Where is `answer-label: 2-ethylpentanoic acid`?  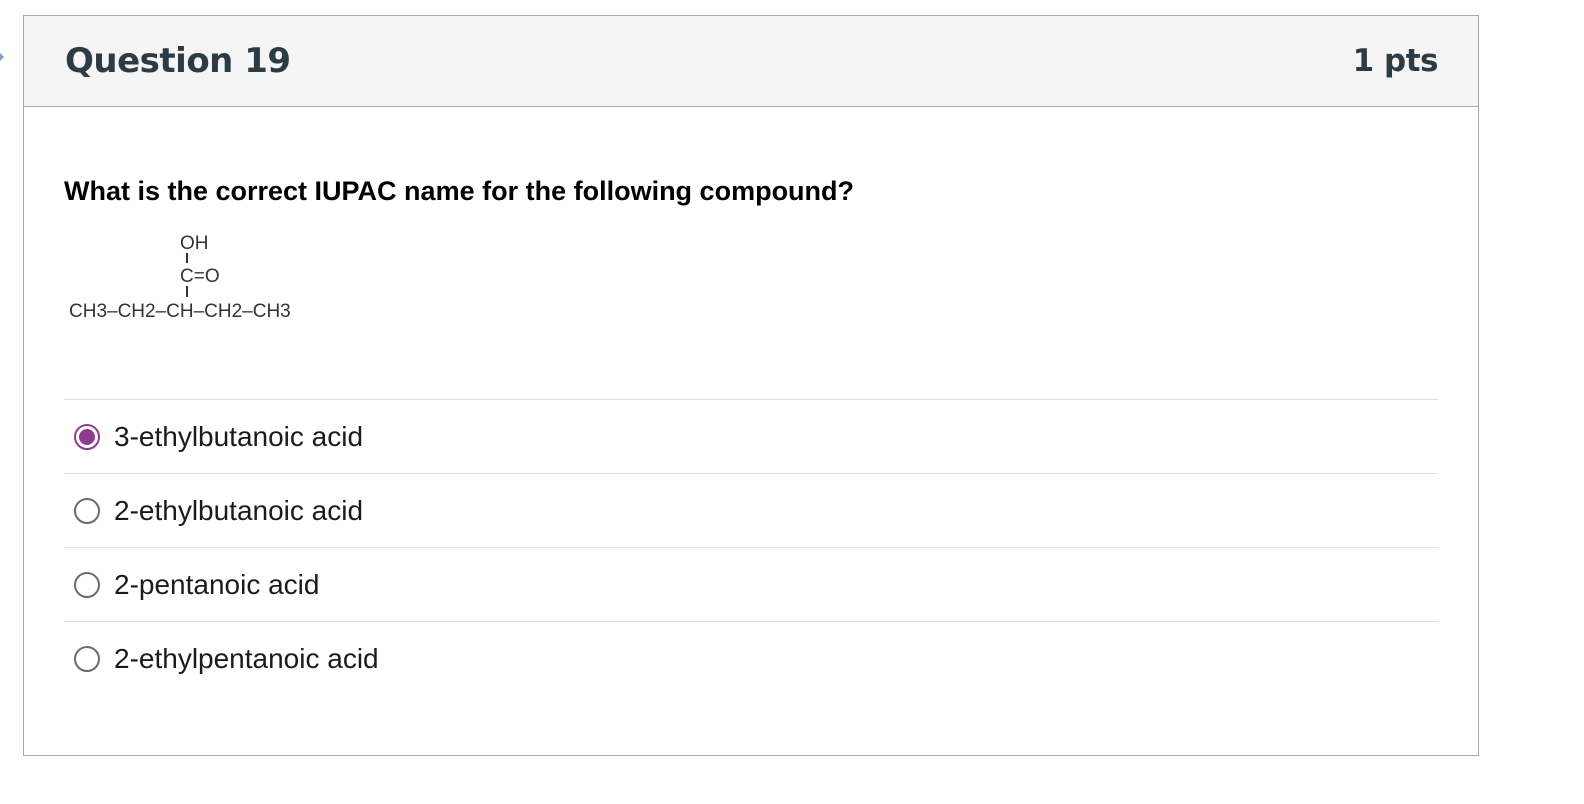
answer-label: 2-ethylpentanoic acid is located at coordinates (246, 658).